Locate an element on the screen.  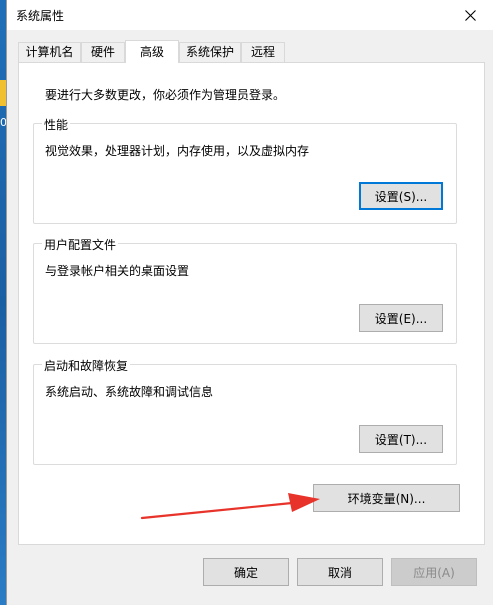
startup-recovery-desc: 系统启动、系统故障和调试信息 is located at coordinates (129, 392).